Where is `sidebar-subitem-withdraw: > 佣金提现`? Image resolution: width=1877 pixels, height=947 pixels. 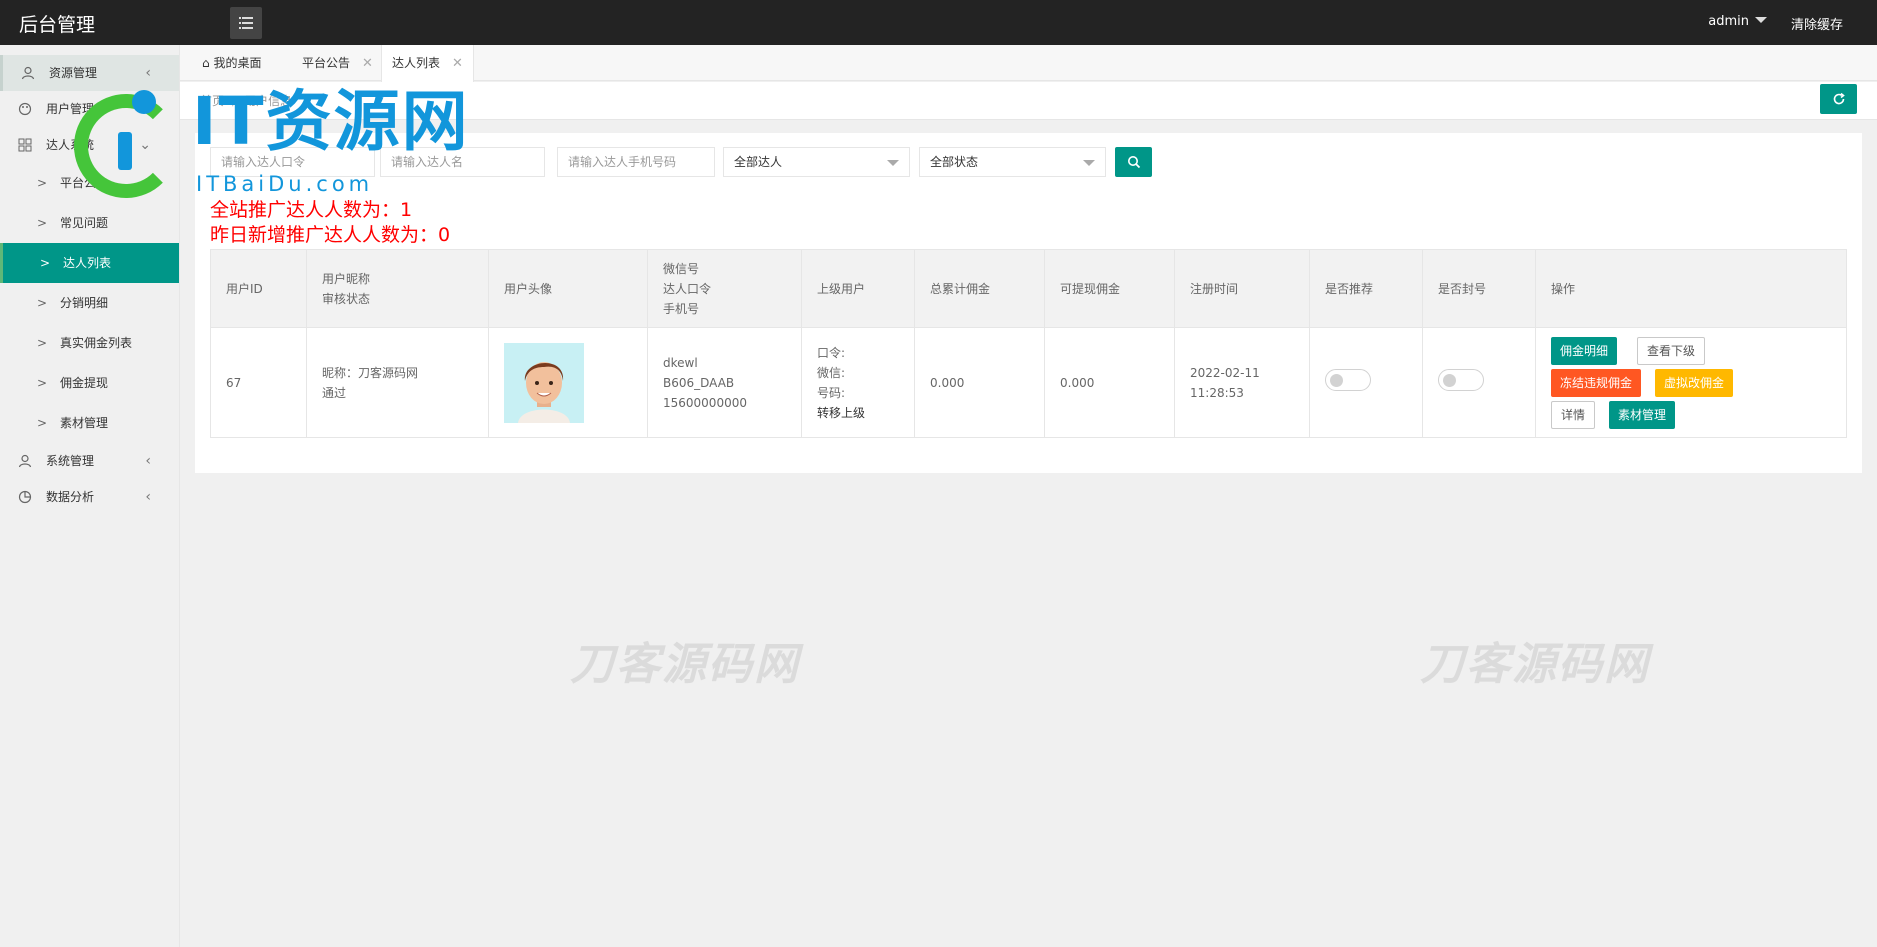
sidebar-subitem-withdraw: > 佣金提现 is located at coordinates (89, 383).